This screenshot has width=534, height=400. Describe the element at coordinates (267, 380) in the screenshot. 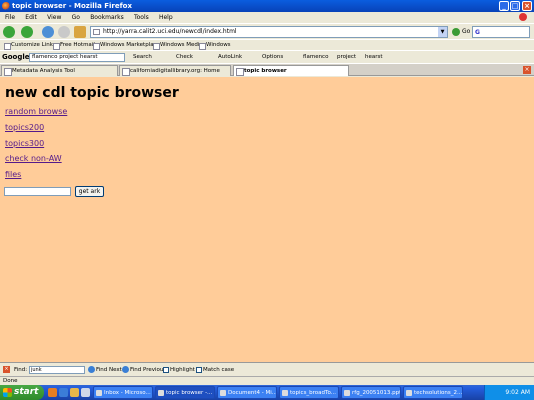

I see `status-bar: Done` at that location.